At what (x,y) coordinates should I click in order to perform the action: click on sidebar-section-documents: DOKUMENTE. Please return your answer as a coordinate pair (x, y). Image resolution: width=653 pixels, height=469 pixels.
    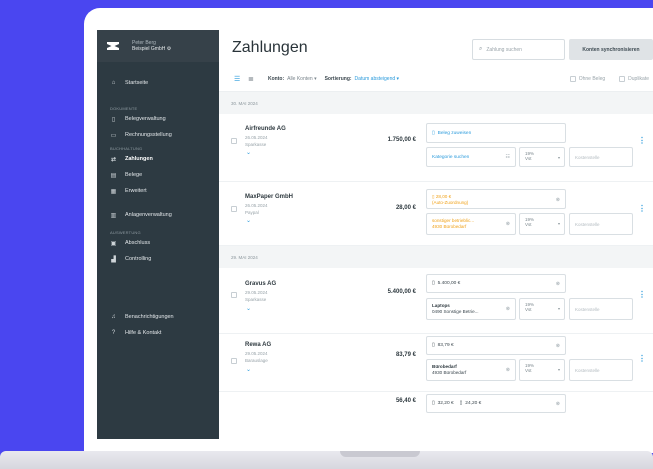
    Looking at the image, I should click on (124, 108).